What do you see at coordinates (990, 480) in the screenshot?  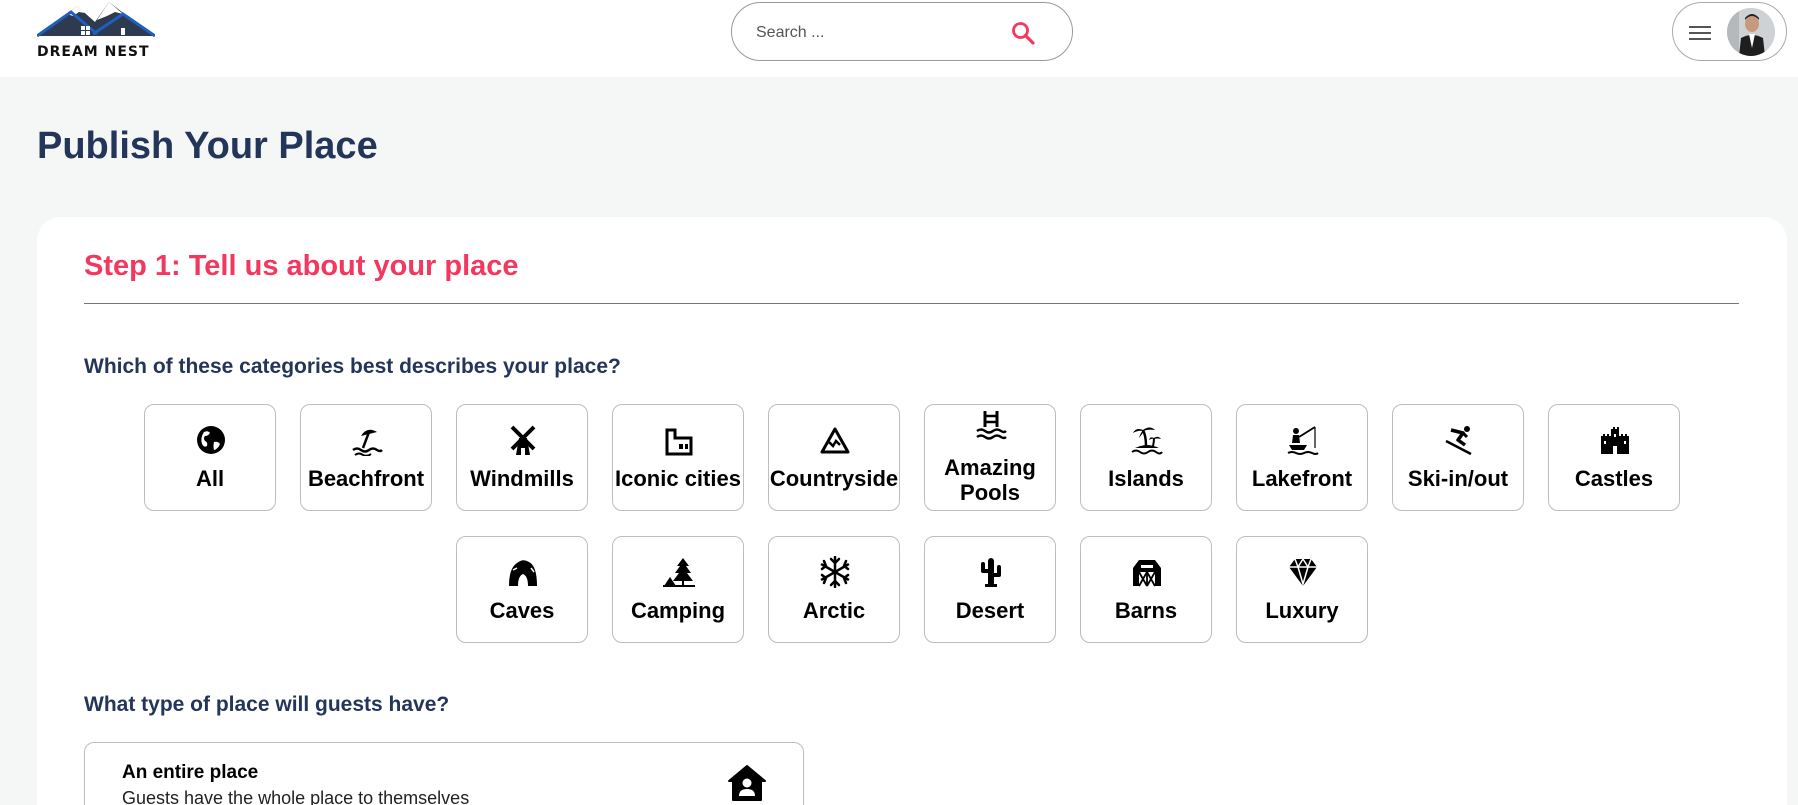 I see `category-label: Amazing Pools` at bounding box center [990, 480].